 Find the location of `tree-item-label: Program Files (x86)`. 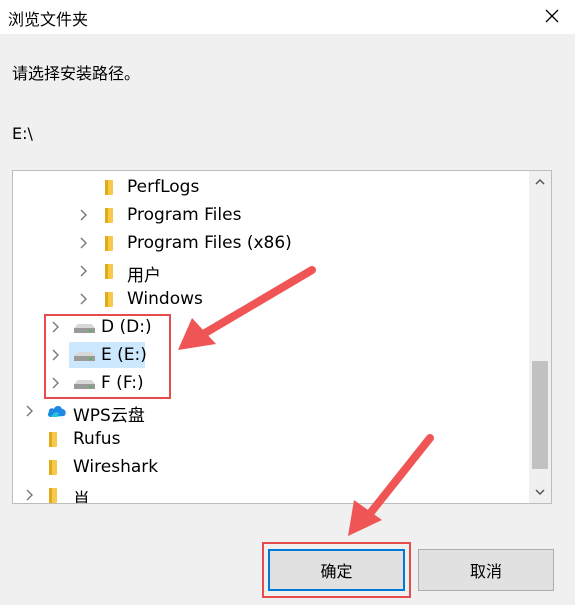

tree-item-label: Program Files (x86) is located at coordinates (209, 243).